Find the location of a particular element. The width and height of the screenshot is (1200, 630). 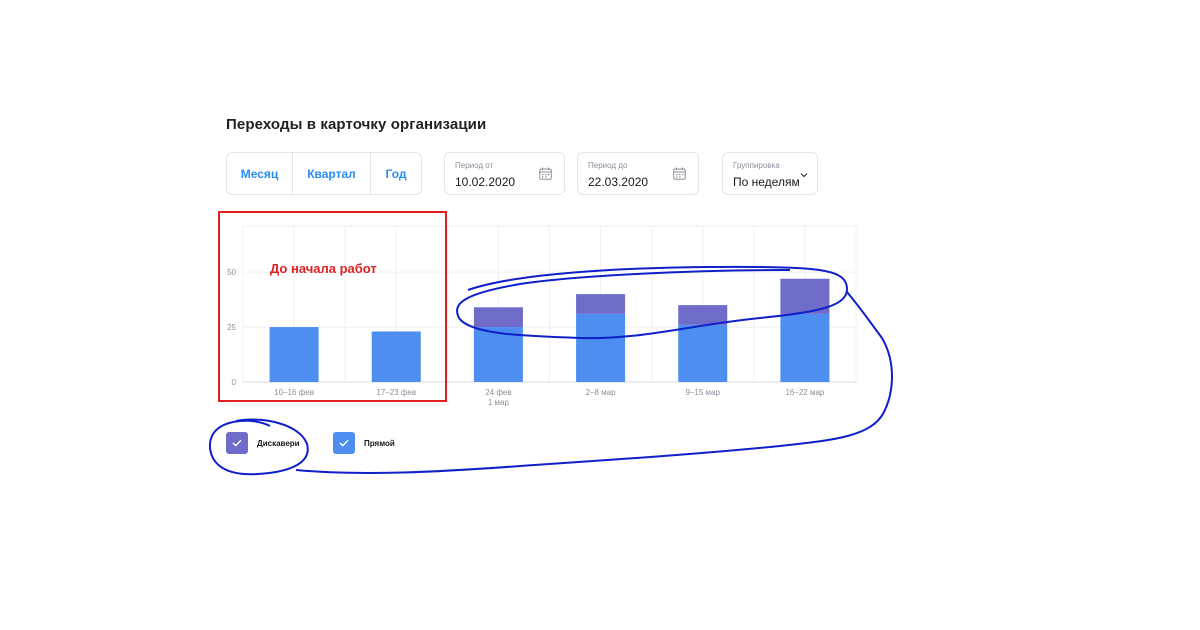

x-tick-label: 24 фев is located at coordinates (498, 392).